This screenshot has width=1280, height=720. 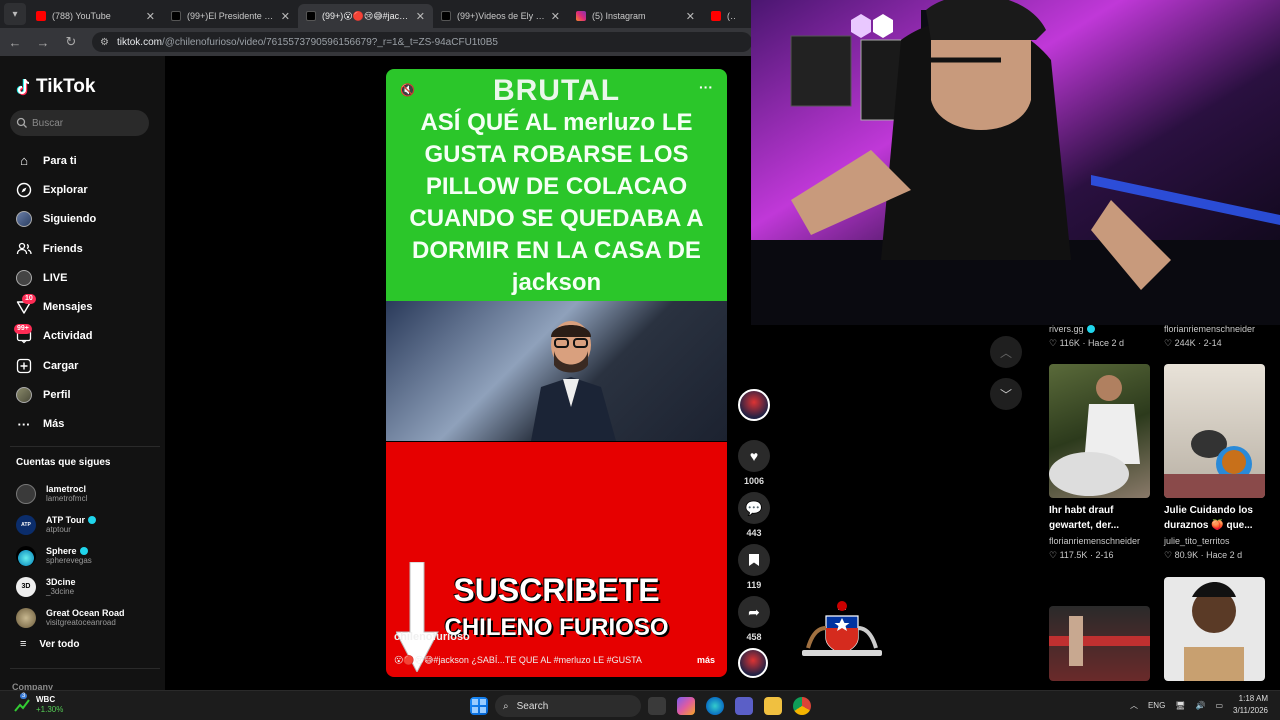 What do you see at coordinates (1250, 705) in the screenshot?
I see `clock: 1:18 AM 3/11/2026` at bounding box center [1250, 705].